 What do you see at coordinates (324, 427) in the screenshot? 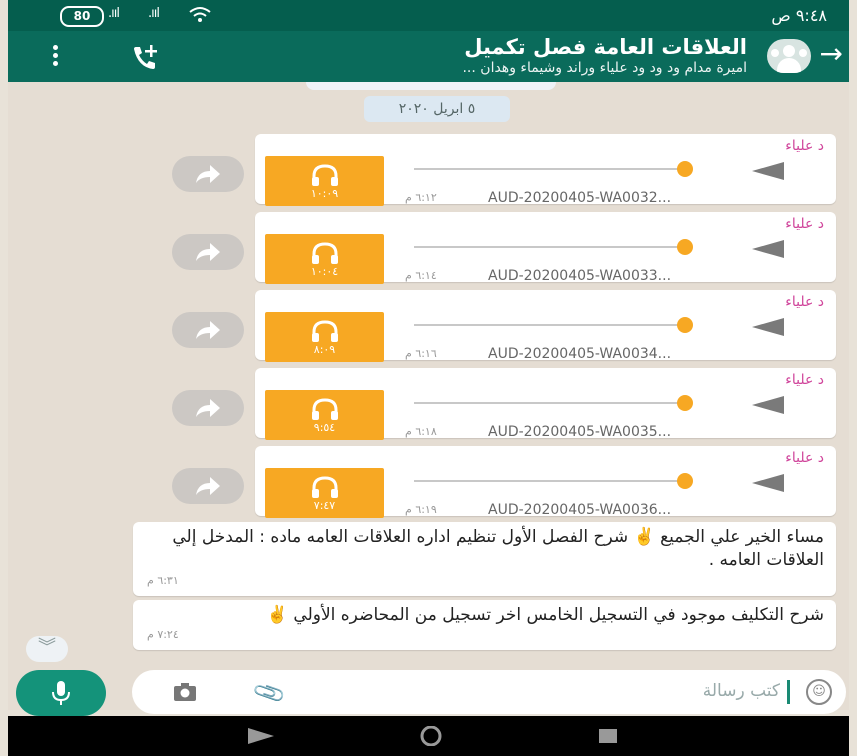
I see `audio-duration: ٩:٥٤` at bounding box center [324, 427].